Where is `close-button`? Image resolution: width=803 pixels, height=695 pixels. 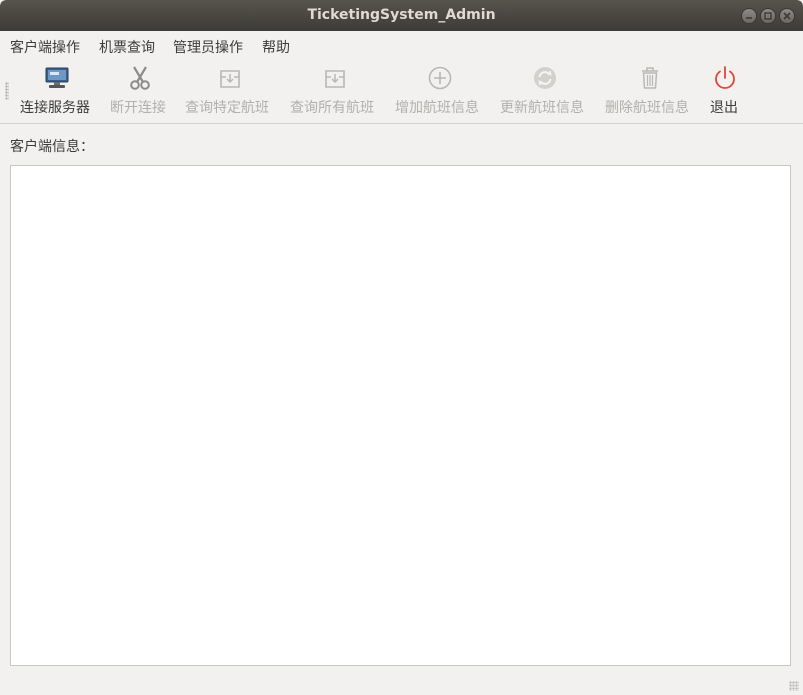
close-button is located at coordinates (787, 16).